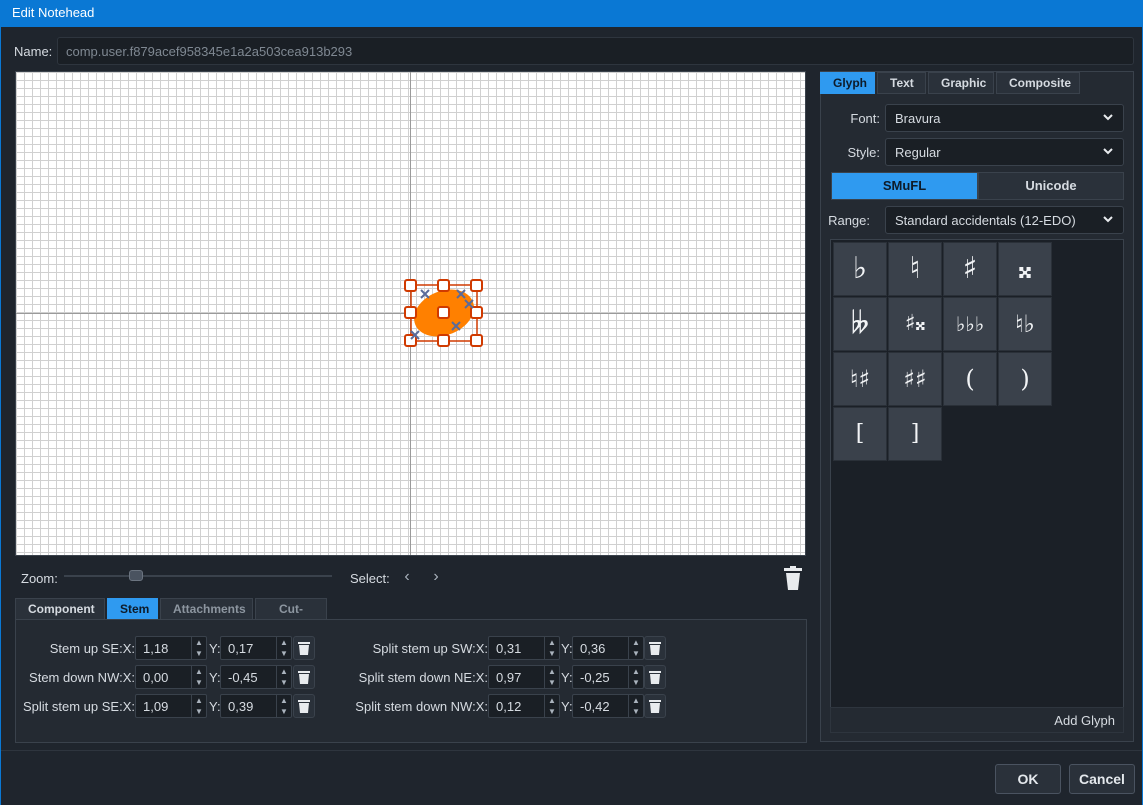 The height and width of the screenshot is (805, 1143). Describe the element at coordinates (1051, 186) in the screenshot. I see `unicode-toggle: Unicode` at that location.